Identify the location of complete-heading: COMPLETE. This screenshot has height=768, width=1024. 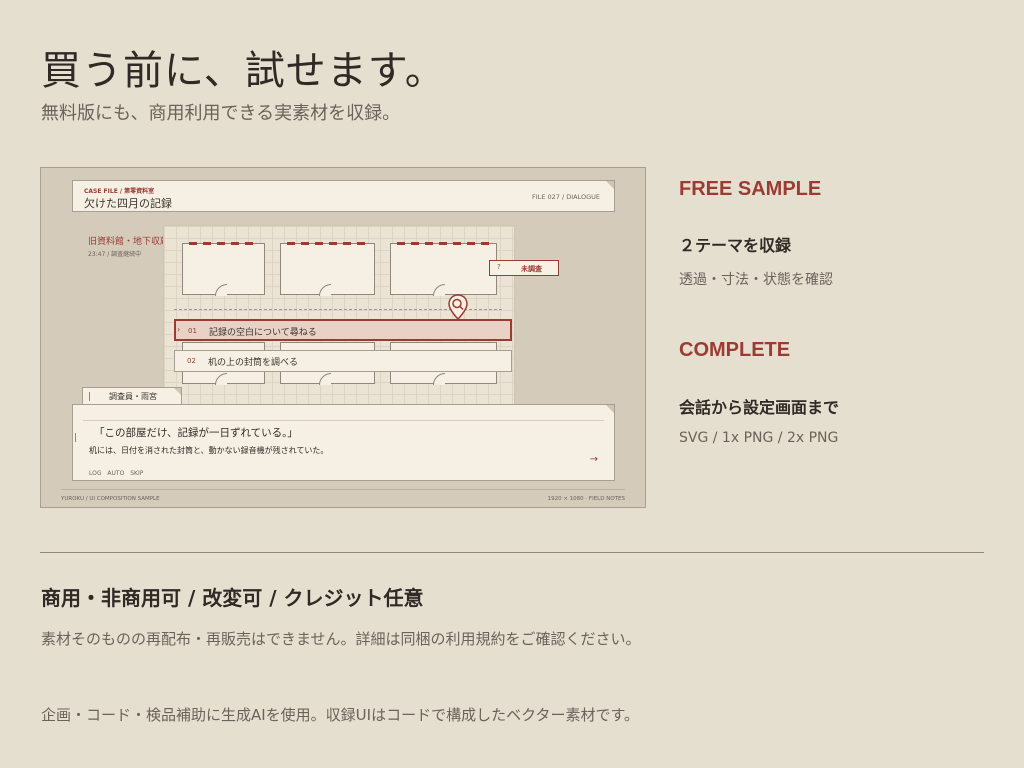
(735, 350).